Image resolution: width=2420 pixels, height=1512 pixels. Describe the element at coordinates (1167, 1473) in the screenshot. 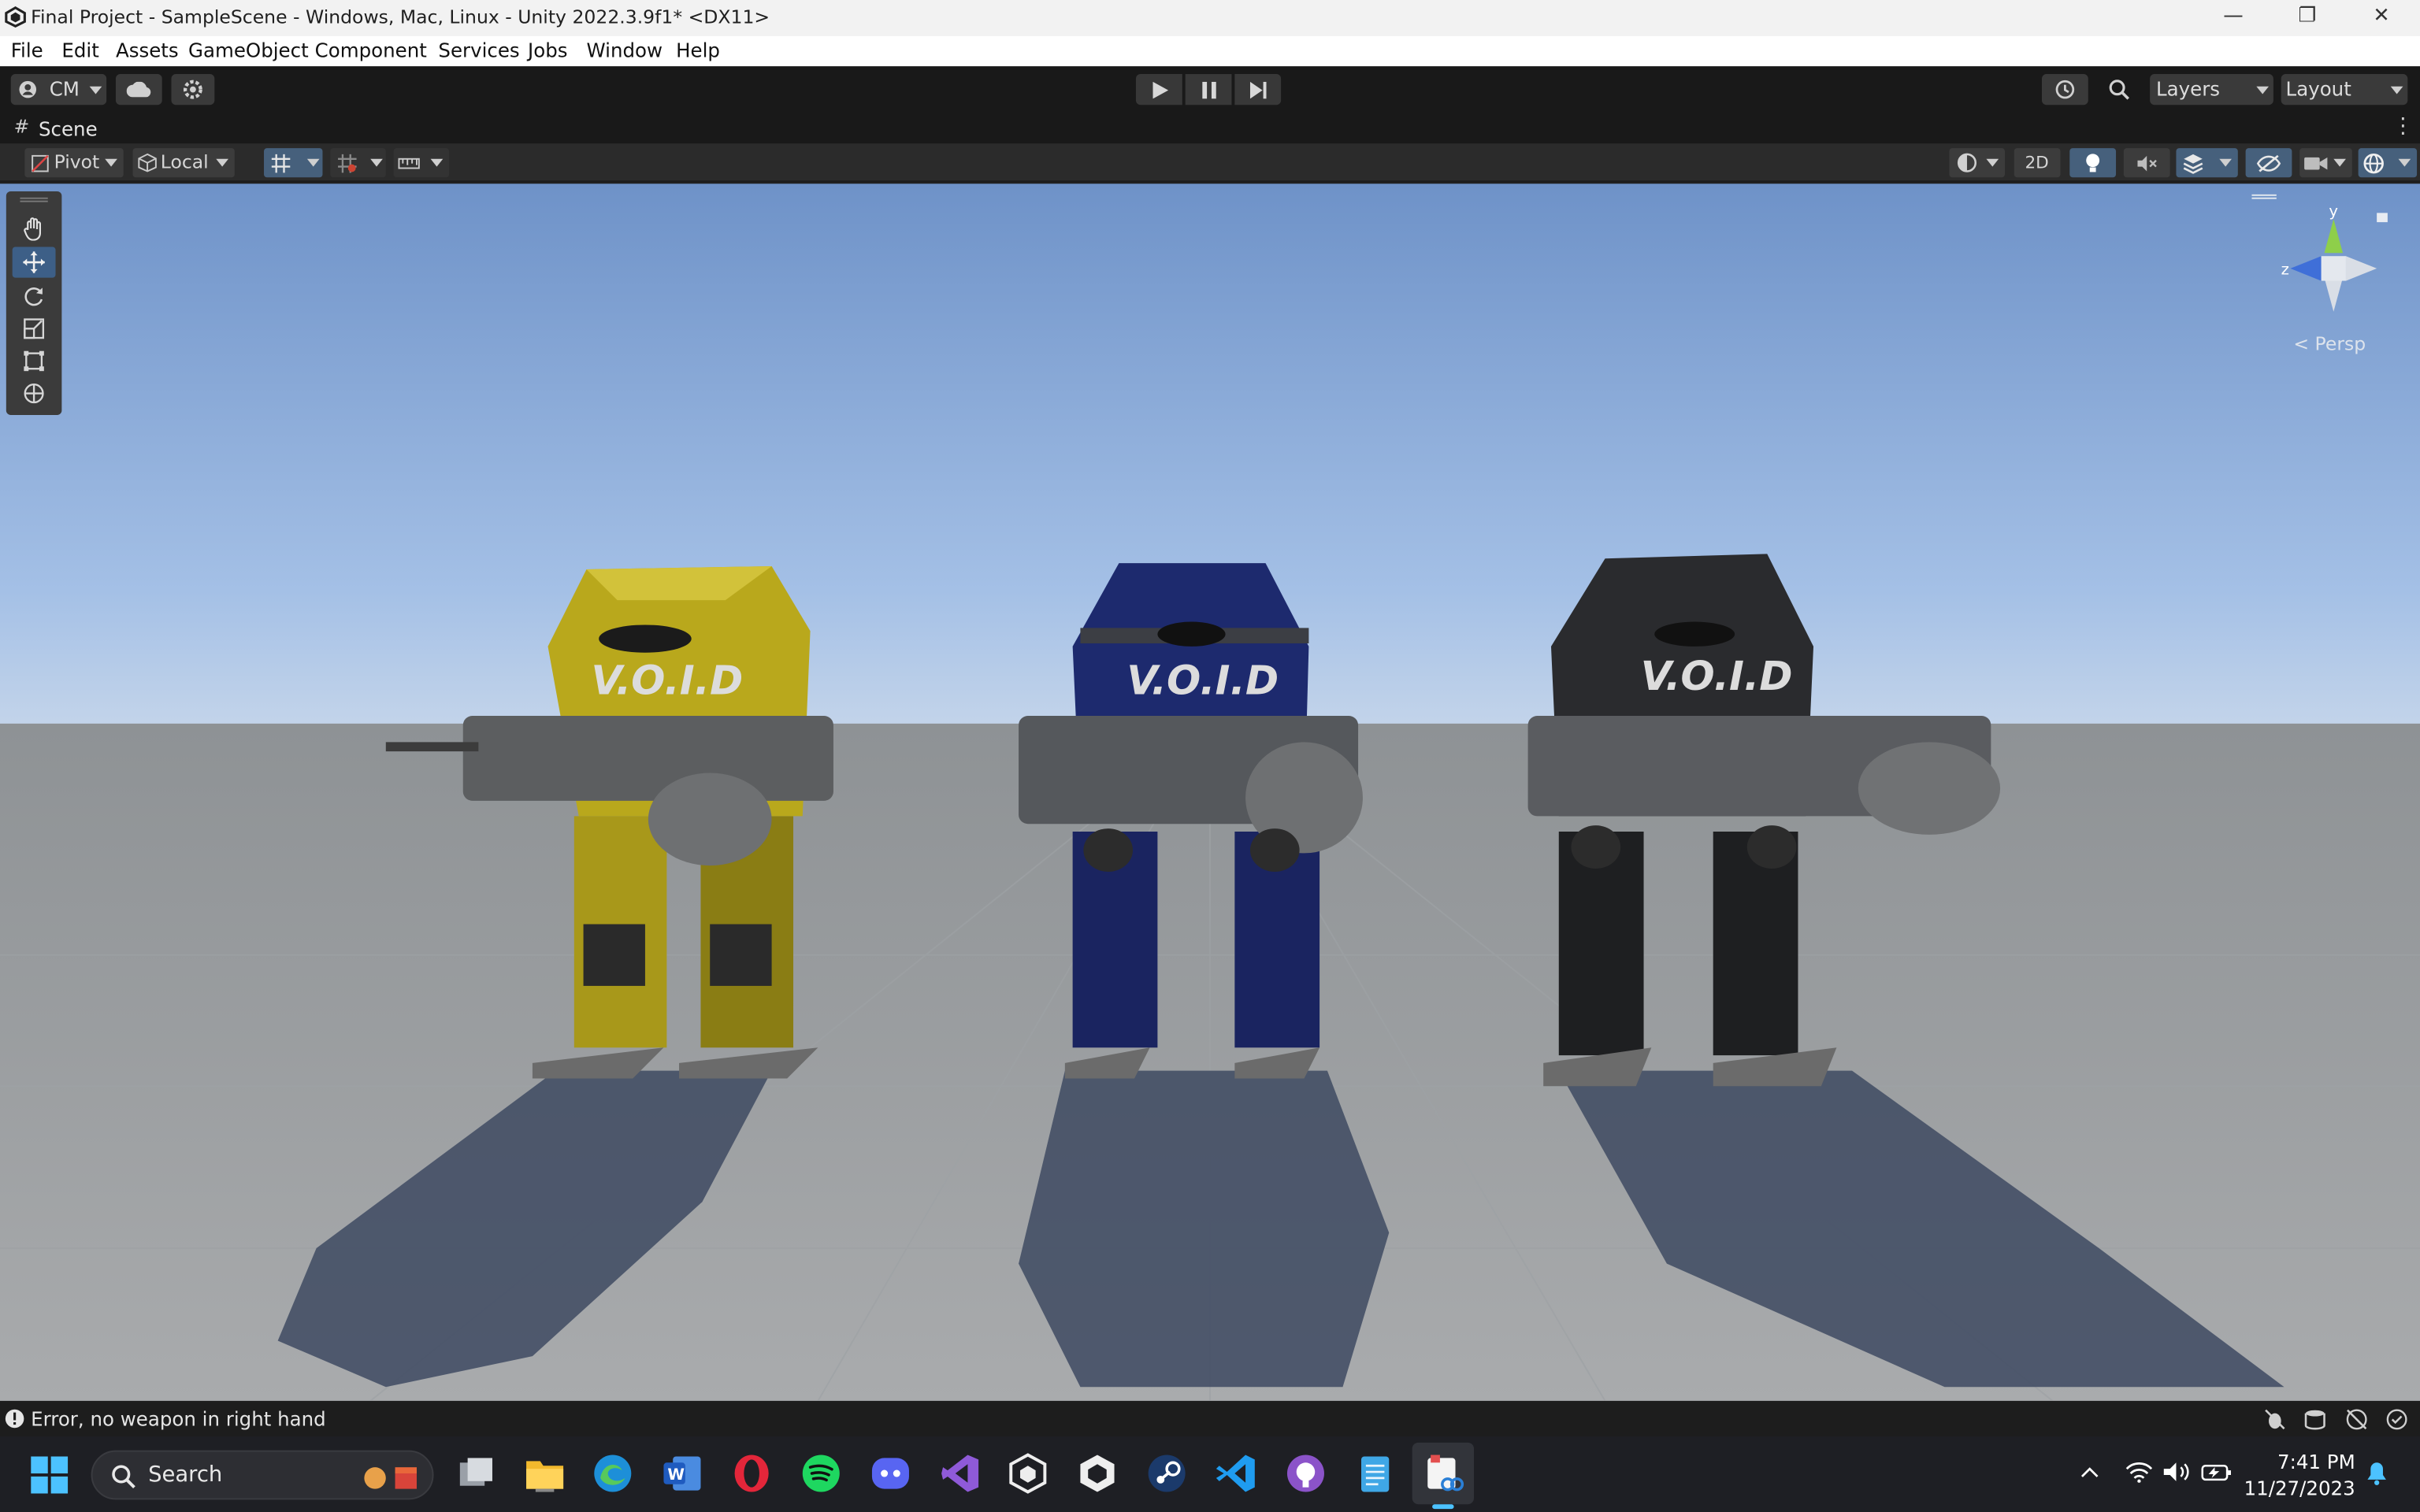

I see `steam-icon` at that location.